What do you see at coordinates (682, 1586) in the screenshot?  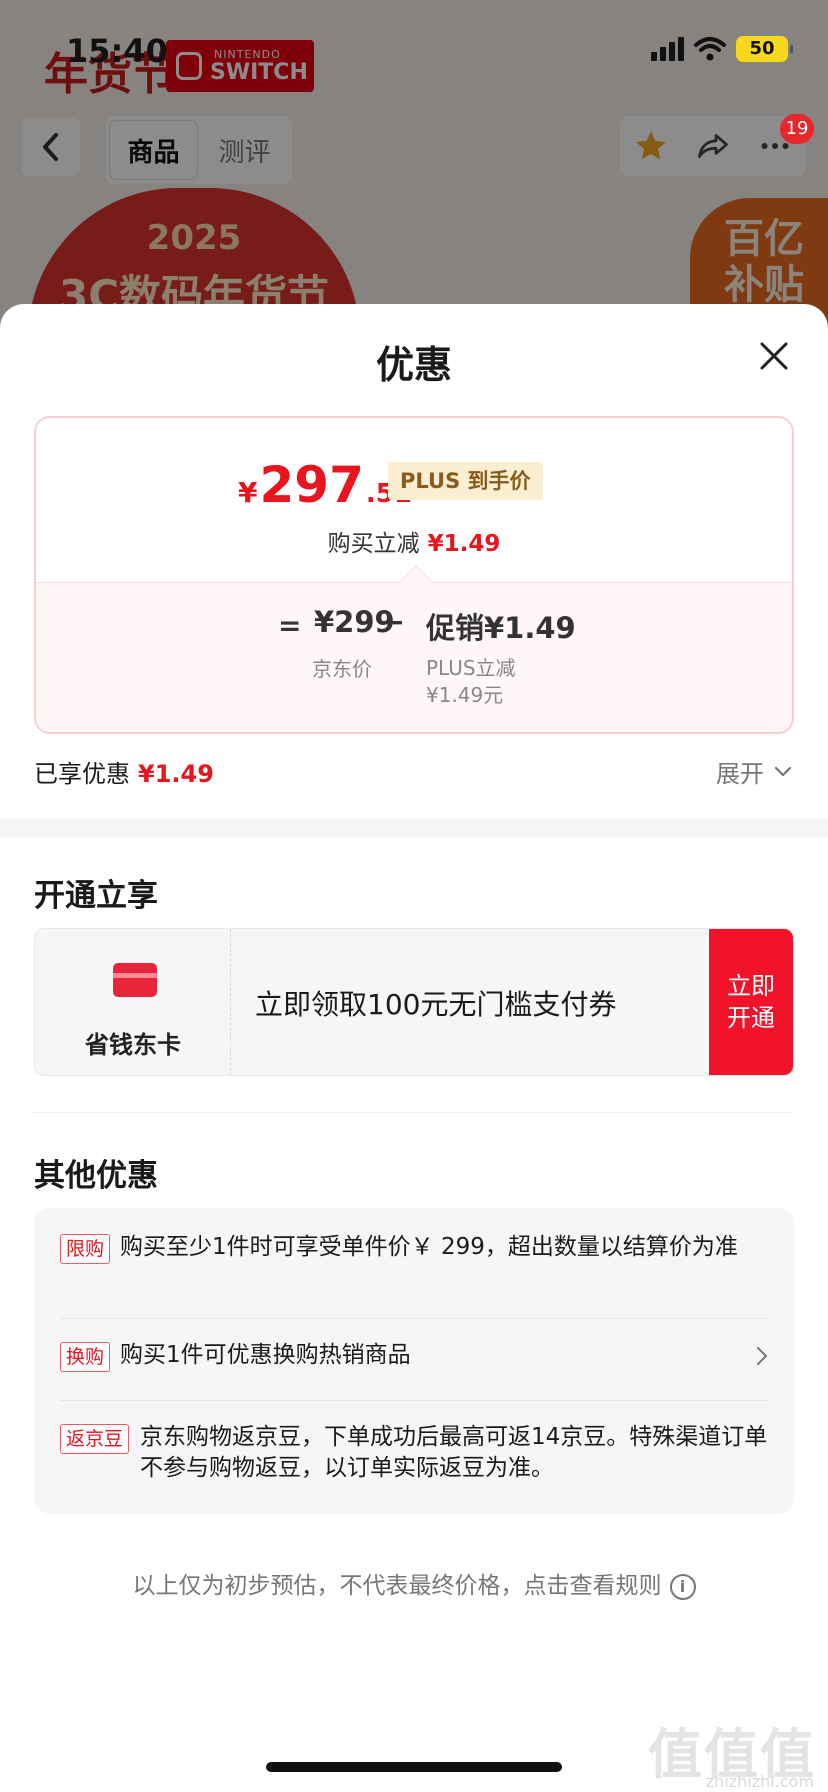 I see `info-icon: i` at bounding box center [682, 1586].